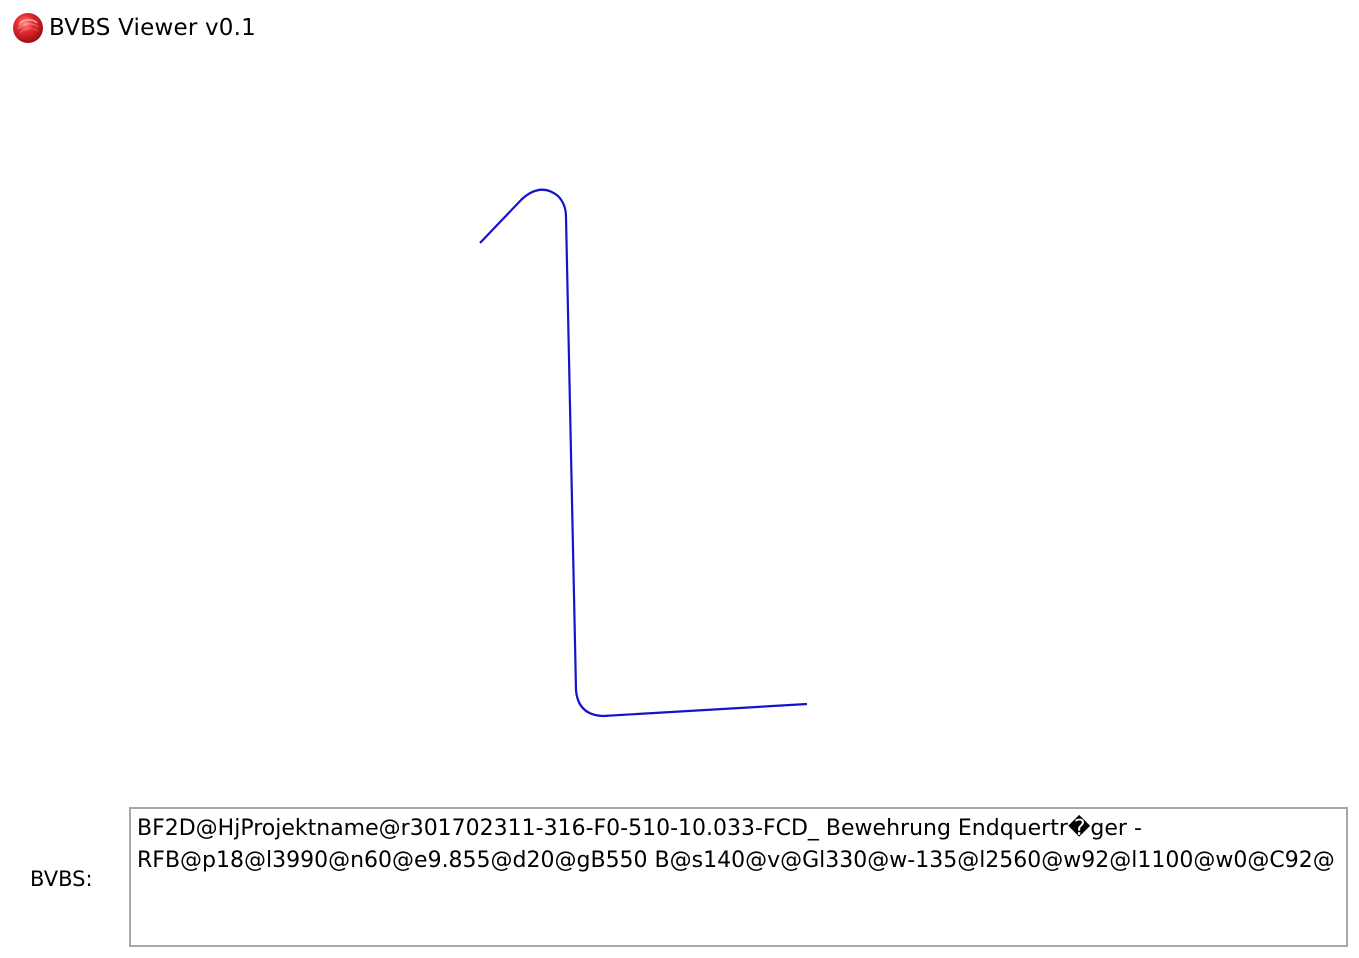 The image size is (1359, 958). I want to click on window-title: BVBS Viewer v0.1, so click(152, 28).